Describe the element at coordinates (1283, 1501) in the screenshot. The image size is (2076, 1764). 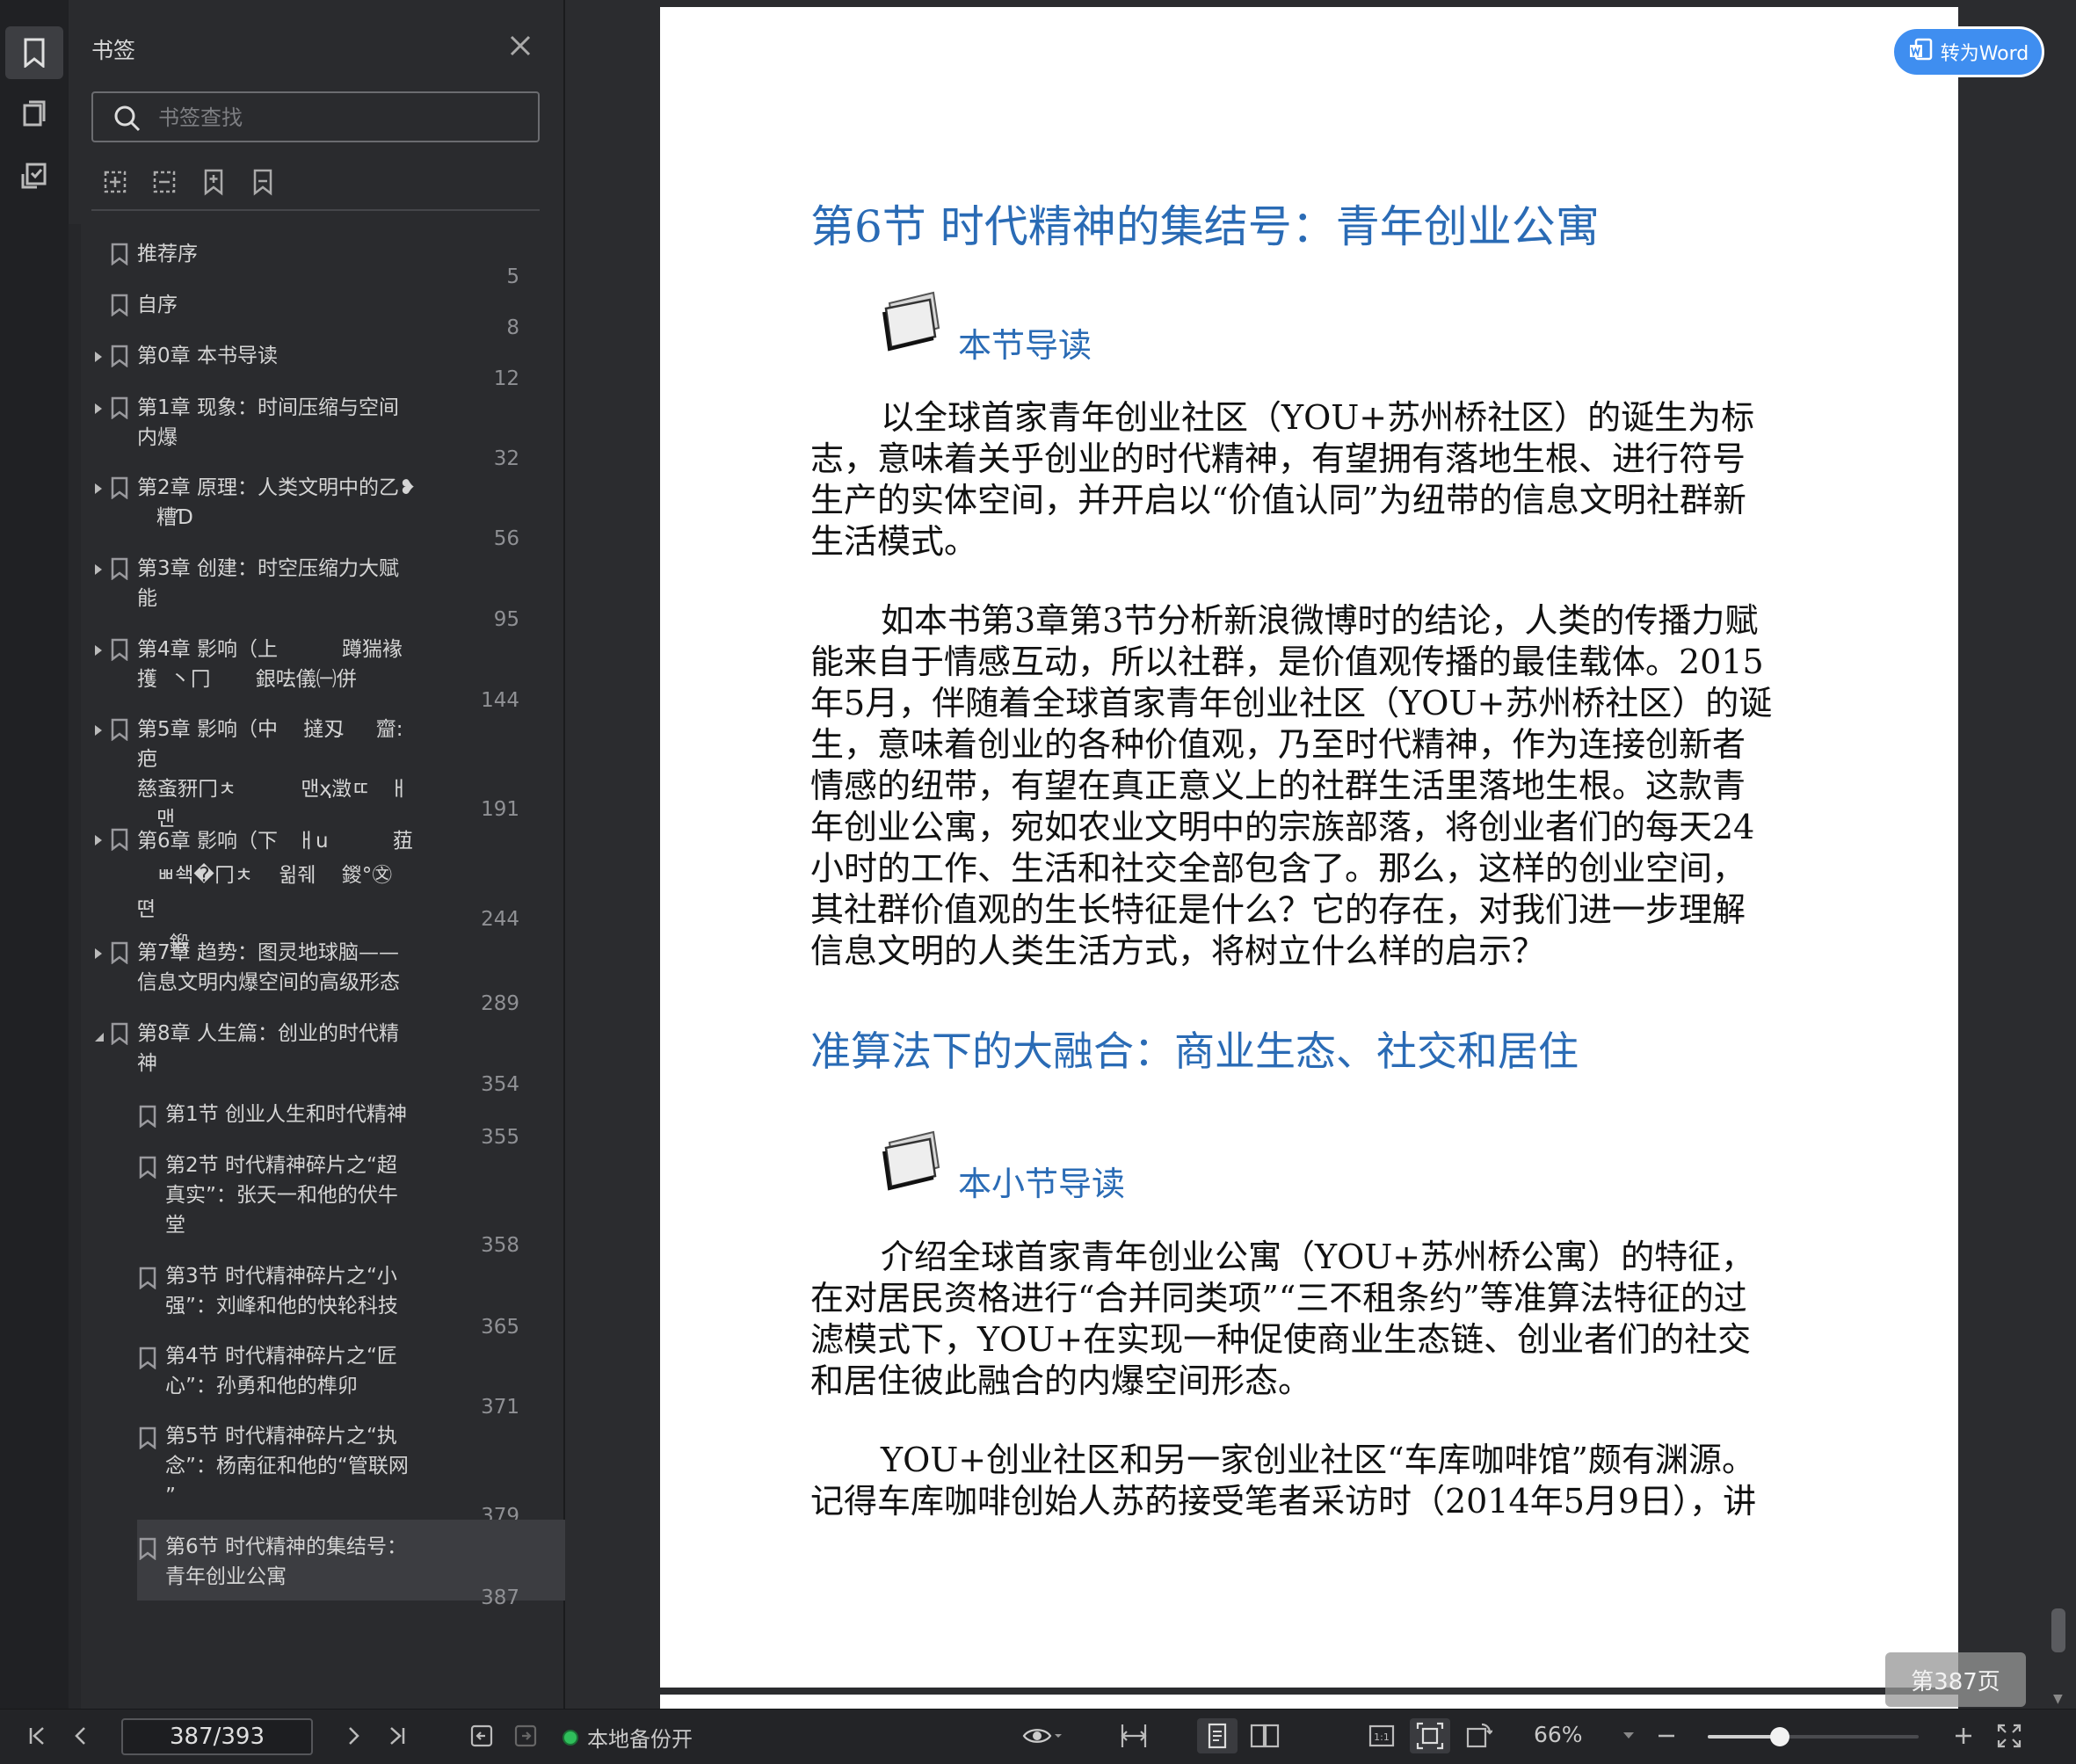
I see `text-line: 记得车库咖啡创始人苏菂接受笔者采访时（2014年5月9日），讲` at that location.